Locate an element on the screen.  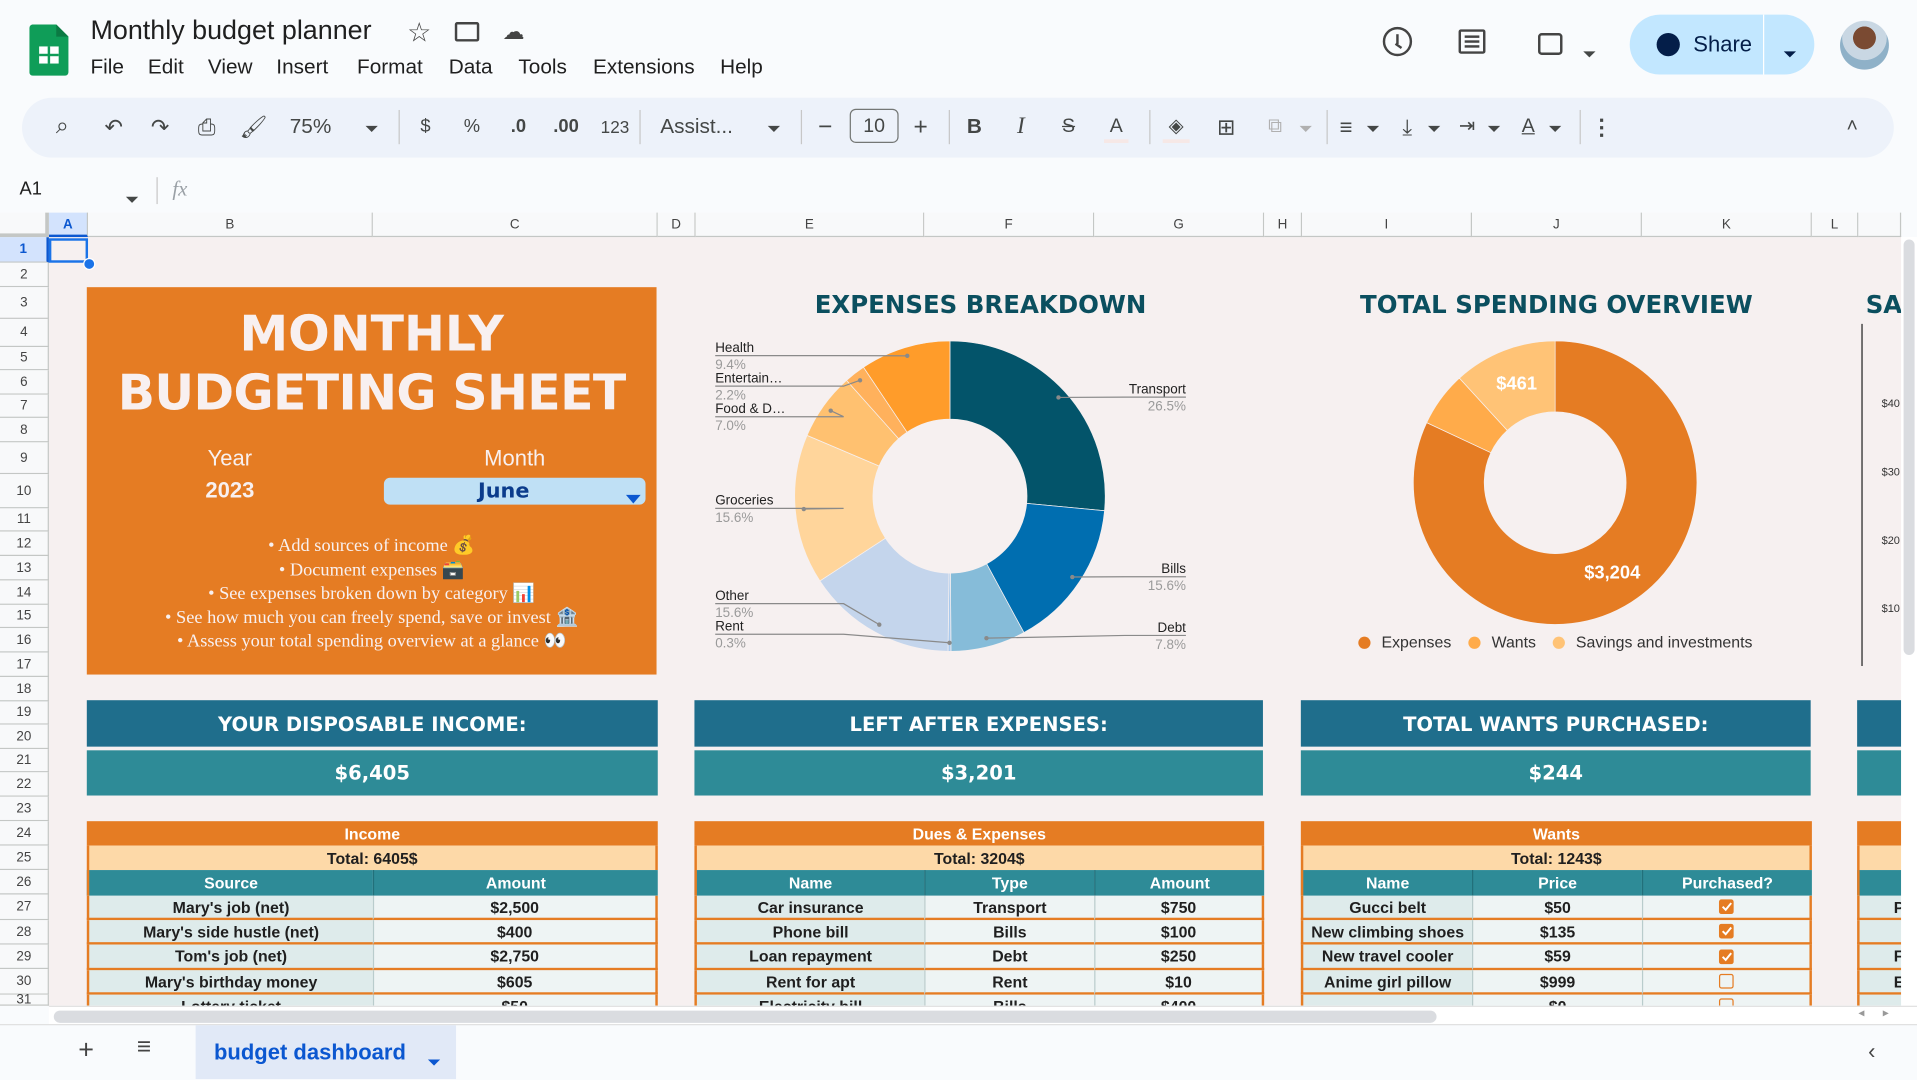
column-header-H: H is located at coordinates (1283, 225).